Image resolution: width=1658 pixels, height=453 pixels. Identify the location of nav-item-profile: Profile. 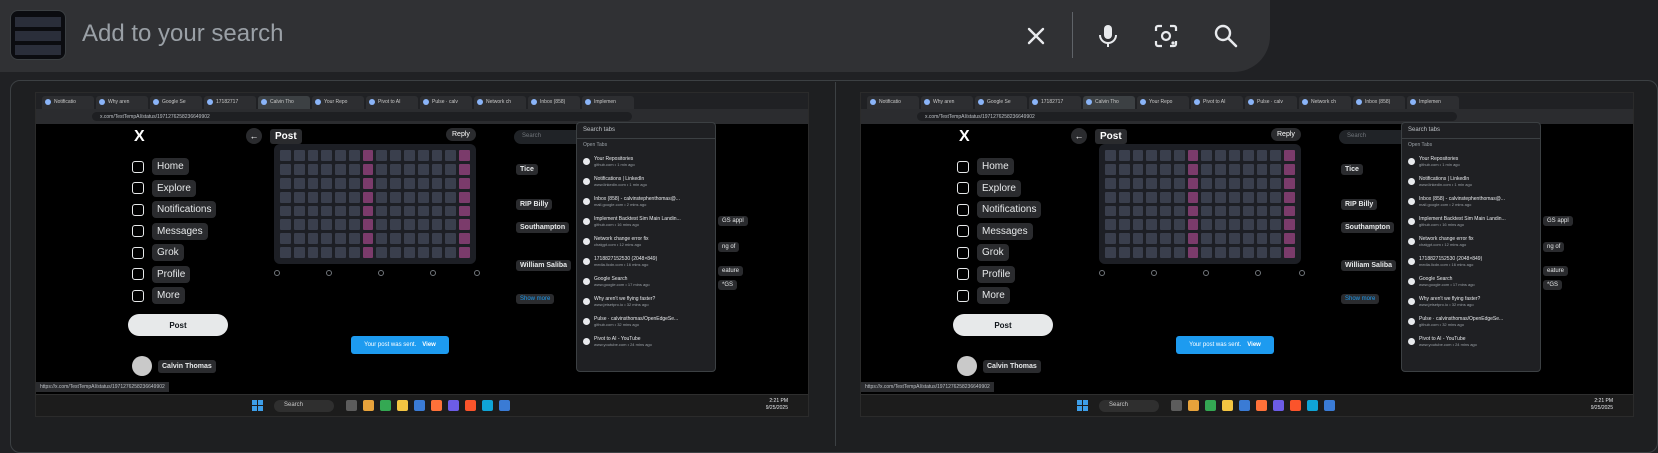
(161, 274).